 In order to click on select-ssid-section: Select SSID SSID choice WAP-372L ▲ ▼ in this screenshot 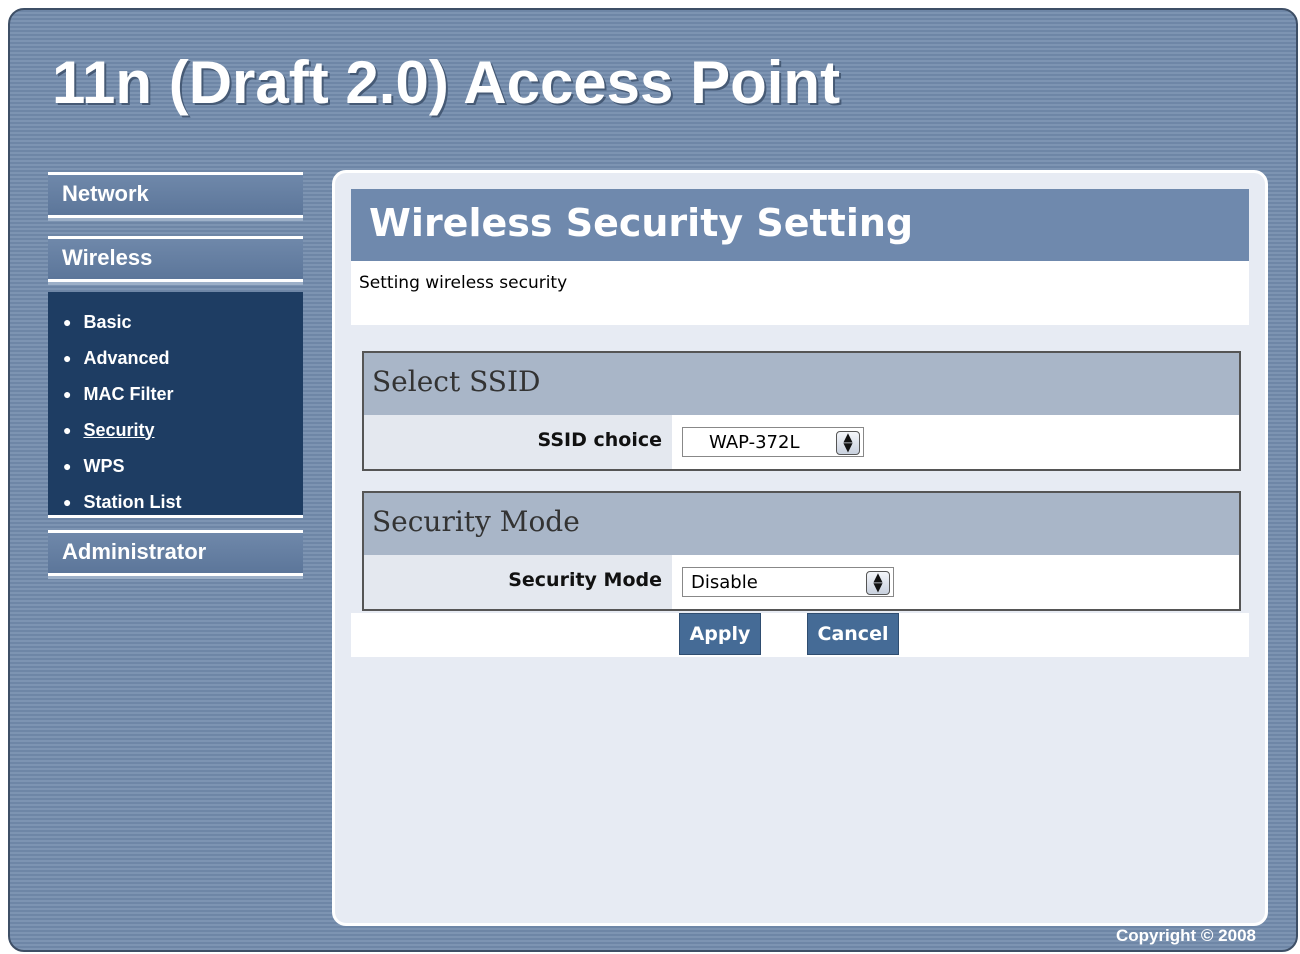, I will do `click(801, 411)`.